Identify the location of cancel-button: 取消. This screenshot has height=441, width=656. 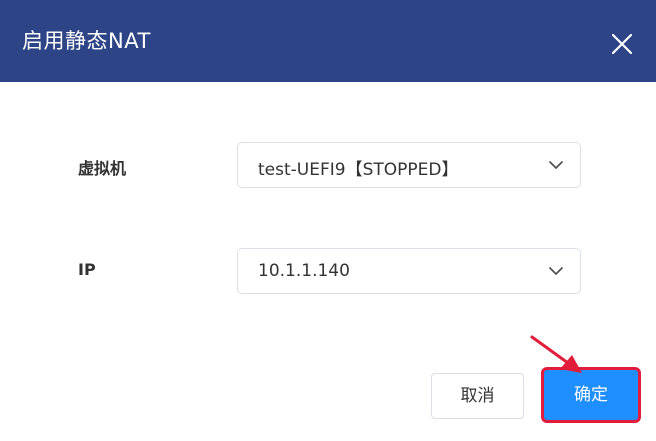
(477, 396).